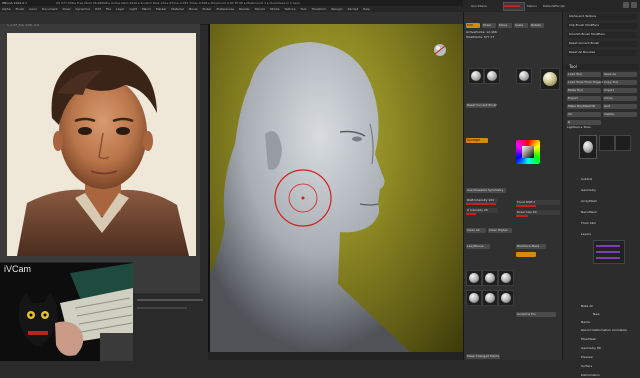 The height and width of the screenshot is (378, 640). I want to click on brush-menu-item: Reset Current Brush, so click(602, 44).